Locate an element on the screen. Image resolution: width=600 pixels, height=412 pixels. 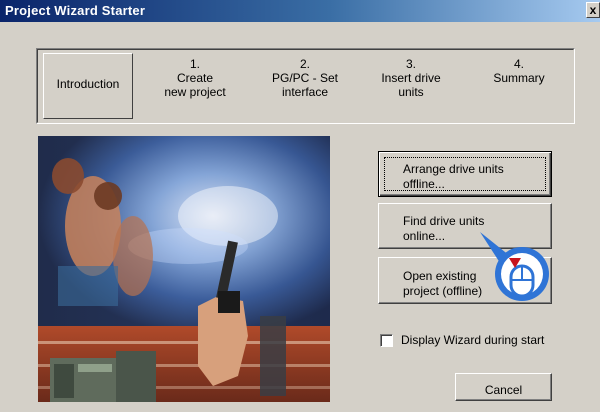
step-label: PG/PC - Set interface is located at coordinates (305, 85).